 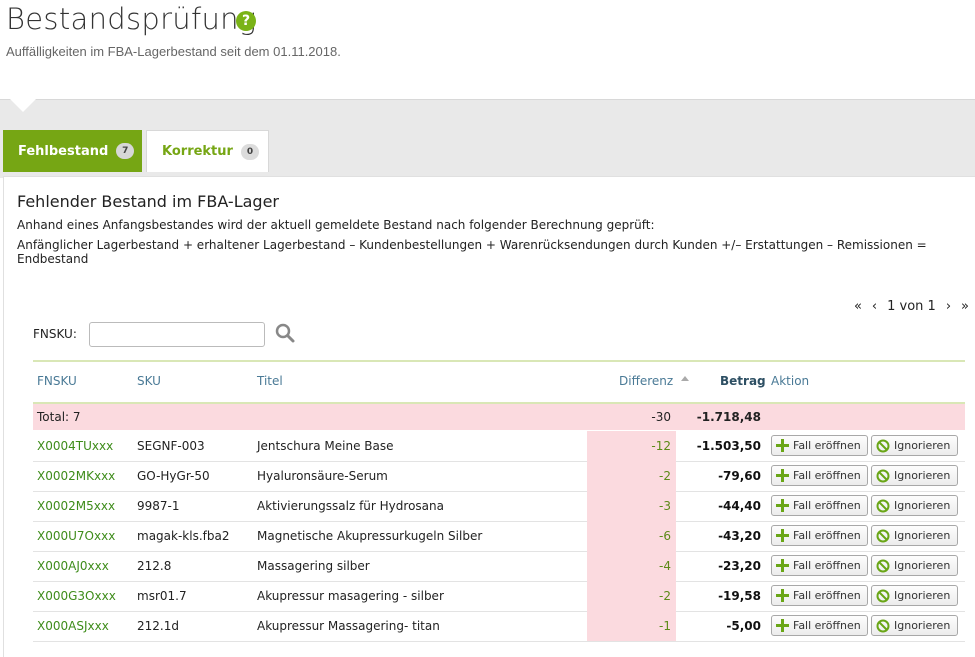 I want to click on title-cell: Akupressur masagering - silber, so click(x=350, y=596).